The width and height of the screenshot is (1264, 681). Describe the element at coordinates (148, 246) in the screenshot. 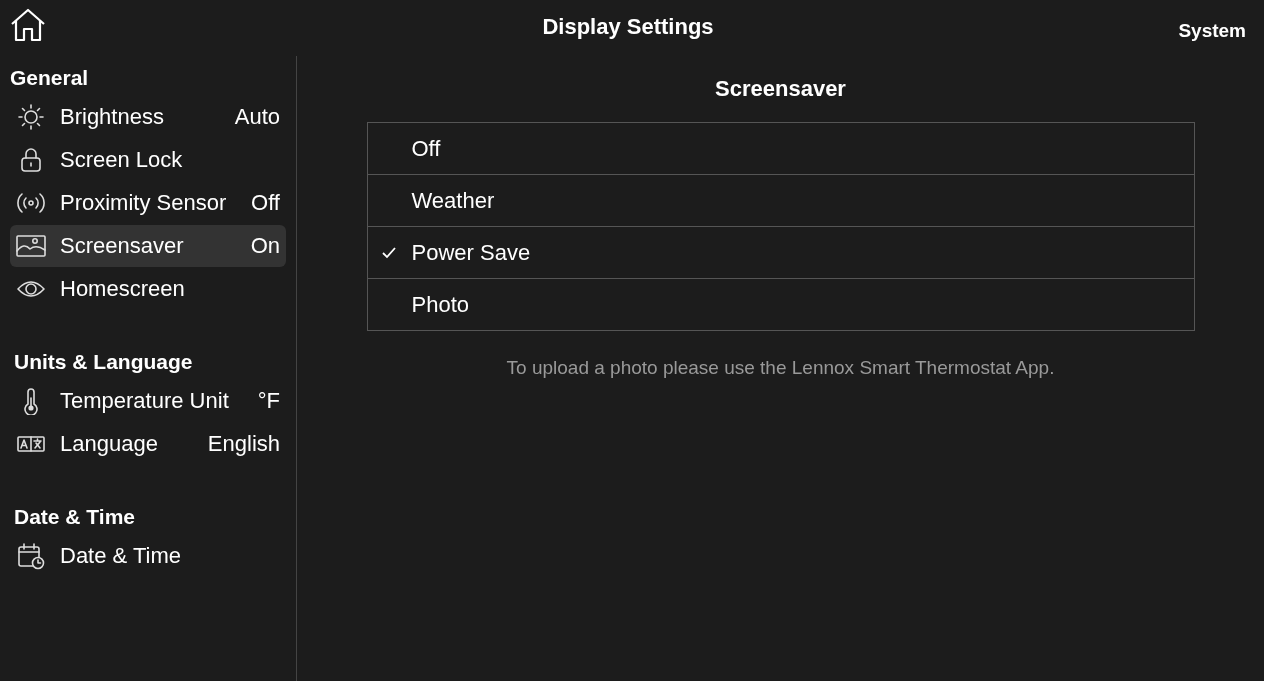

I see `sidebar-item: Screensaver On` at that location.